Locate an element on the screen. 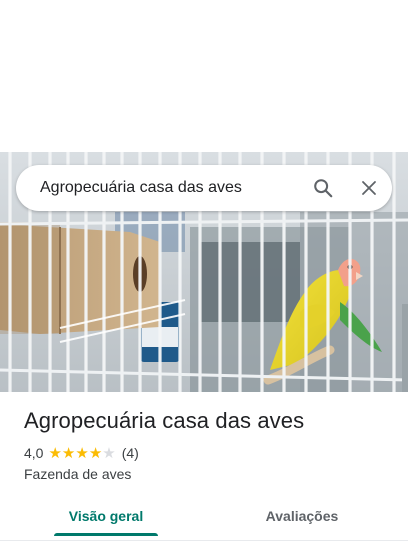  search-button is located at coordinates (323, 188).